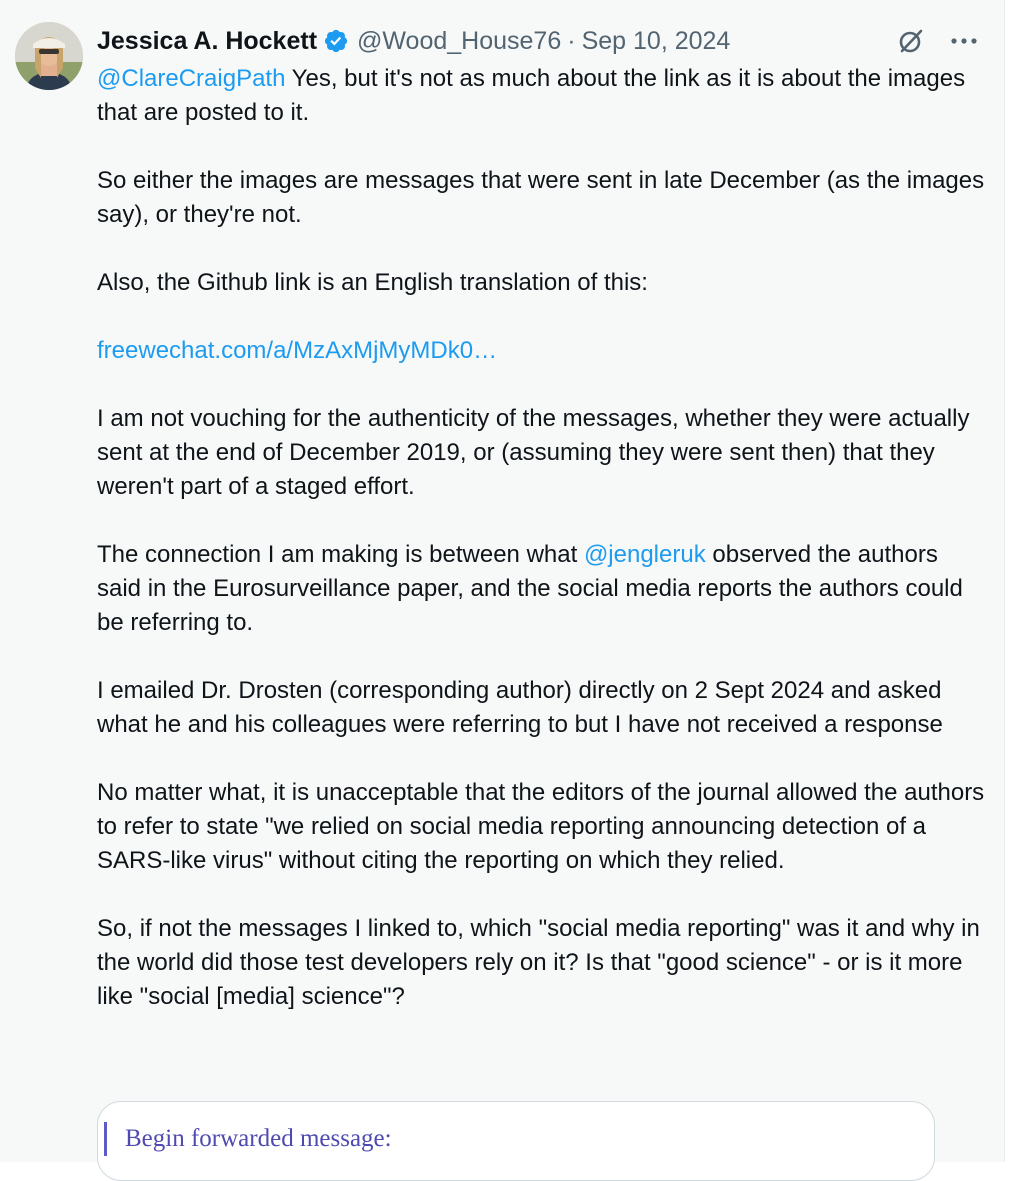 This screenshot has width=1034, height=1181. Describe the element at coordinates (459, 41) in the screenshot. I see `author-handle: @Wood_House76` at that location.